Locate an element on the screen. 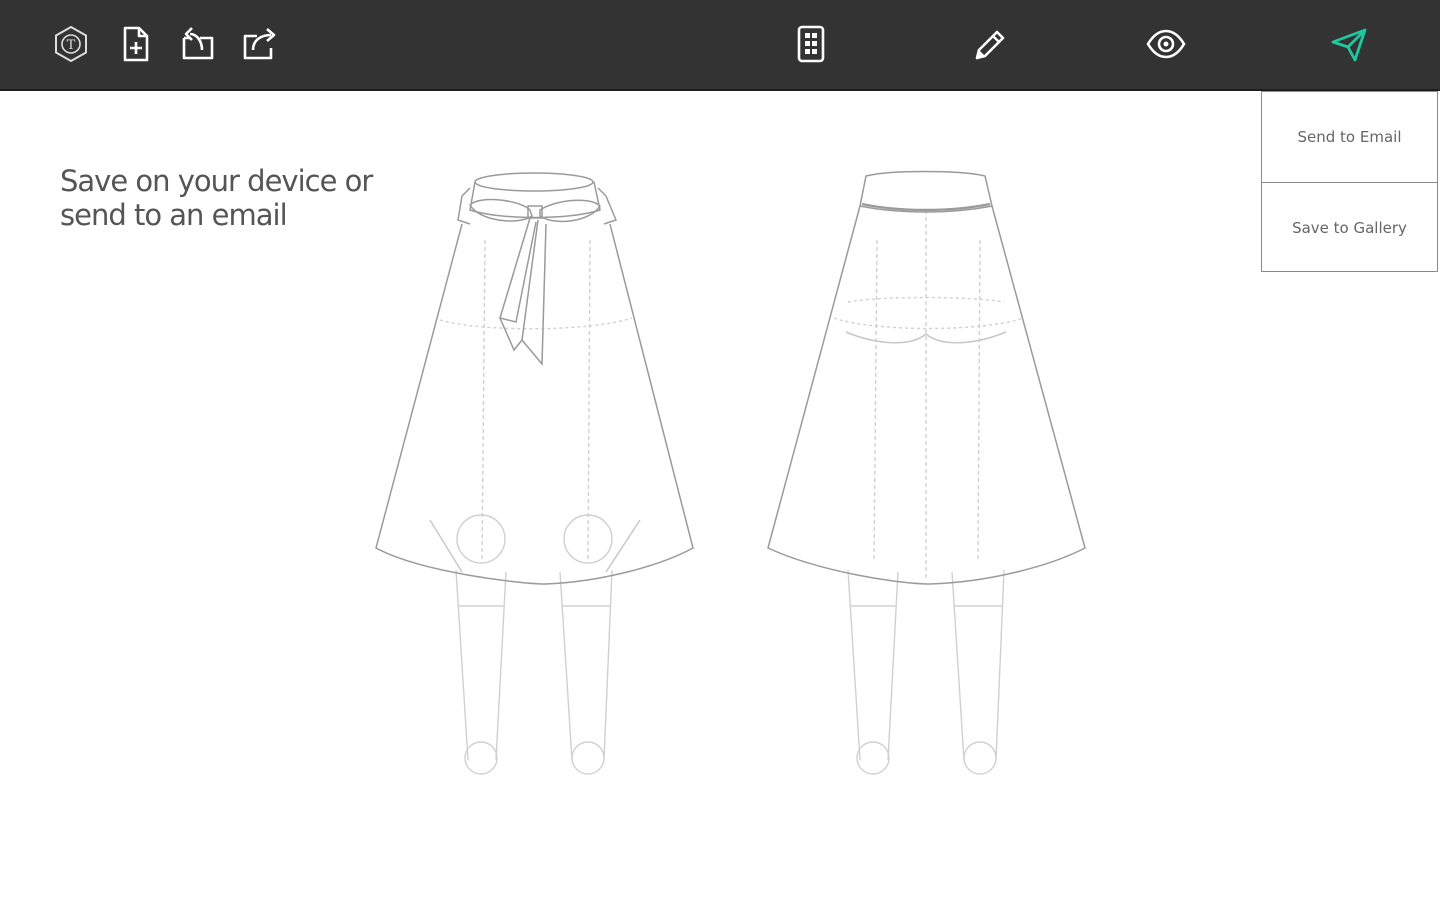 This screenshot has width=1440, height=900. send-to-email-option: Send to Email is located at coordinates (1349, 137).